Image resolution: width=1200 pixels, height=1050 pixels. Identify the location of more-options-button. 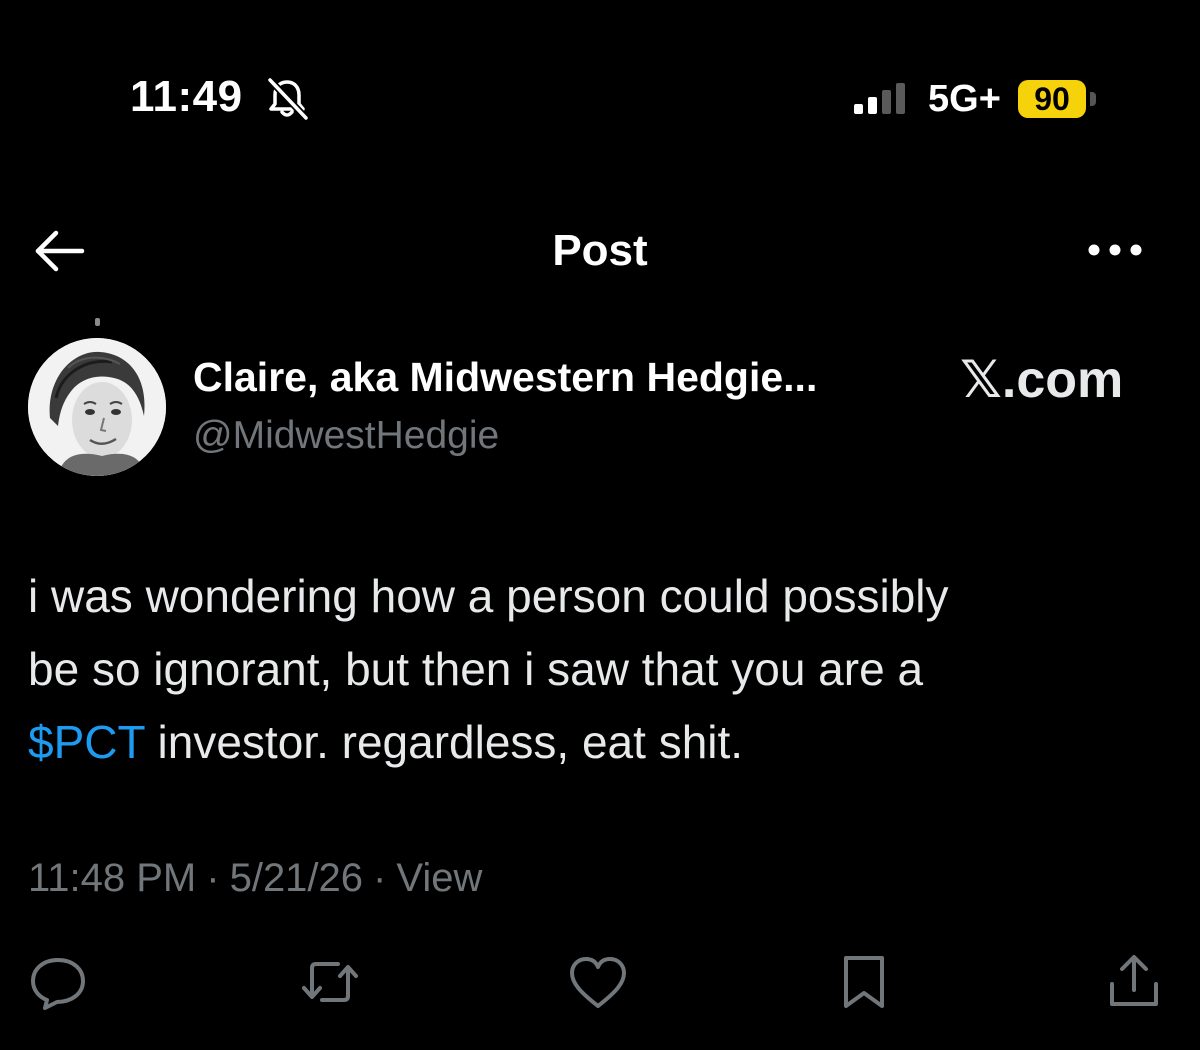
(1115, 250).